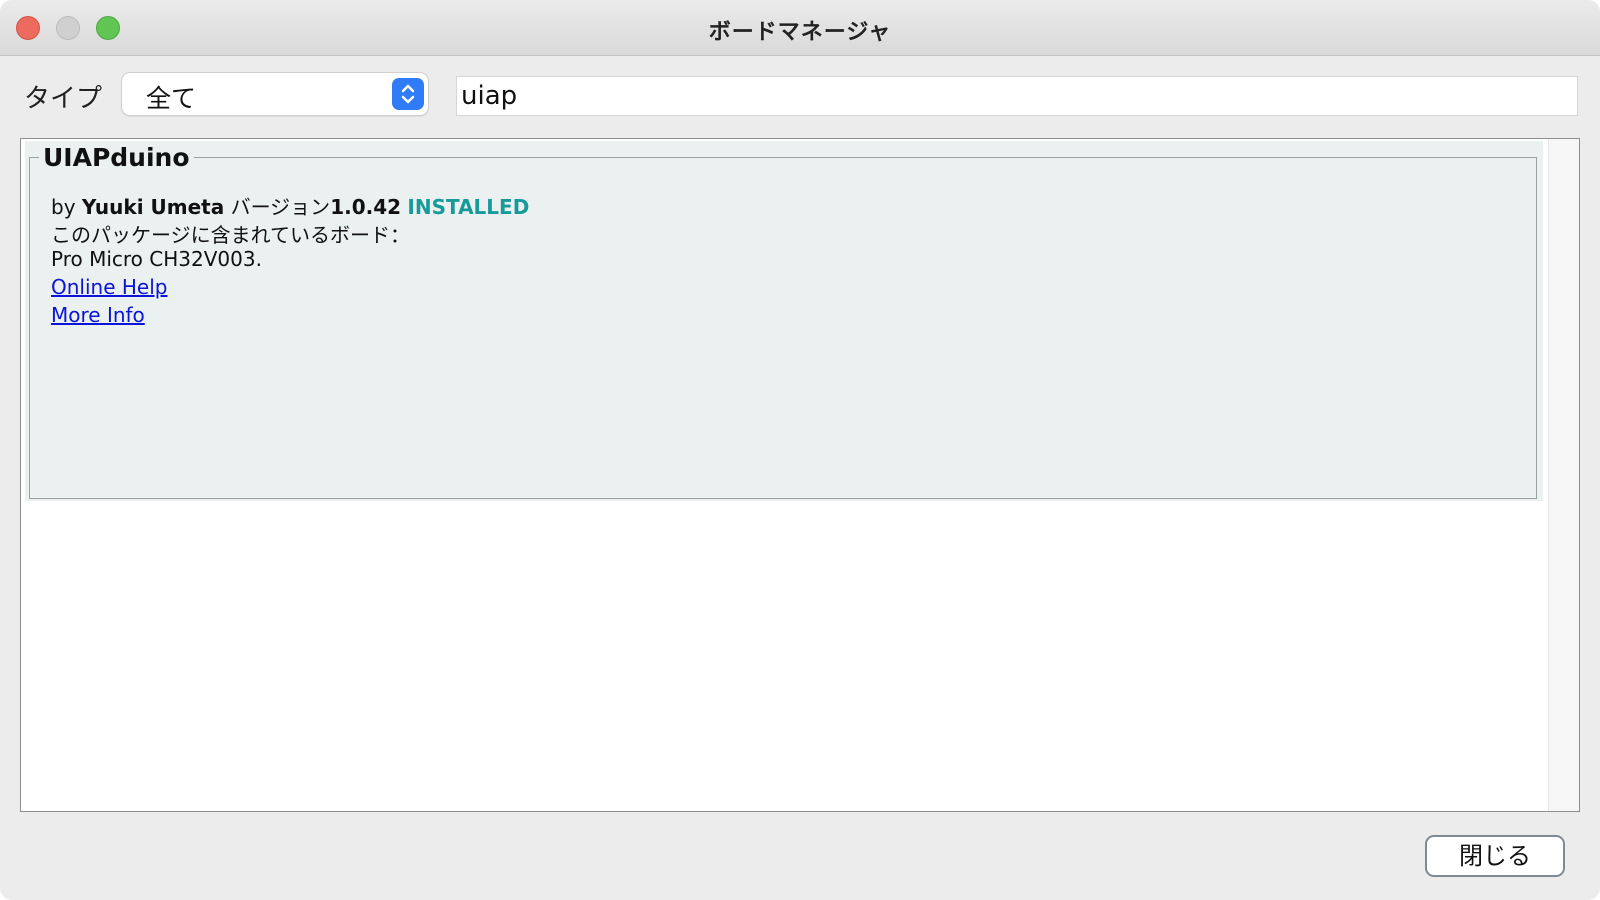 The width and height of the screenshot is (1600, 900). I want to click on board-entry-title: UIAPduino, so click(116, 157).